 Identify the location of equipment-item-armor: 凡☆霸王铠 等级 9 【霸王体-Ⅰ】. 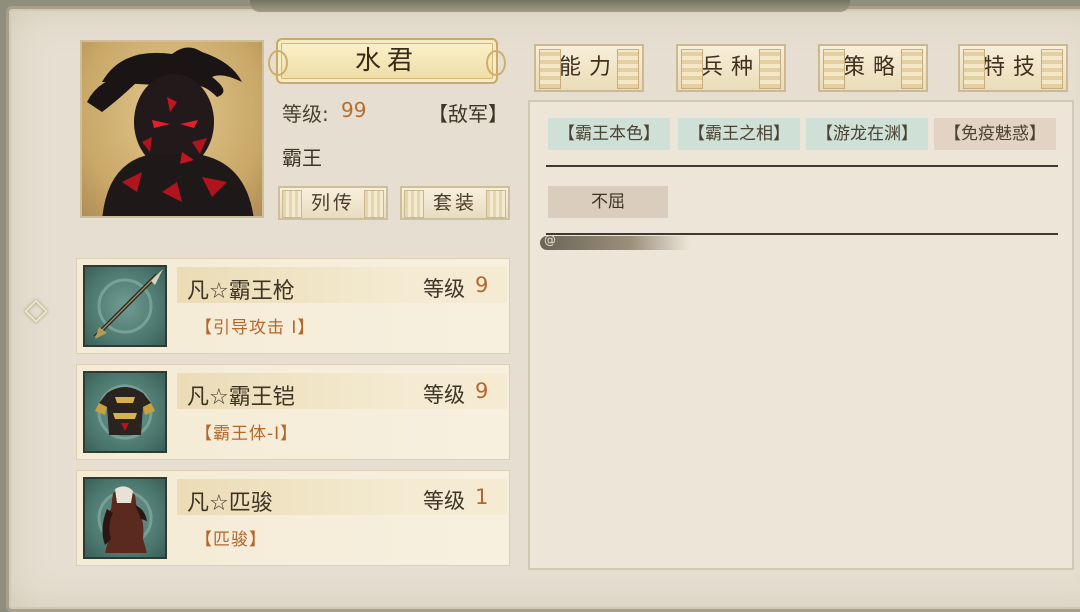
(293, 412).